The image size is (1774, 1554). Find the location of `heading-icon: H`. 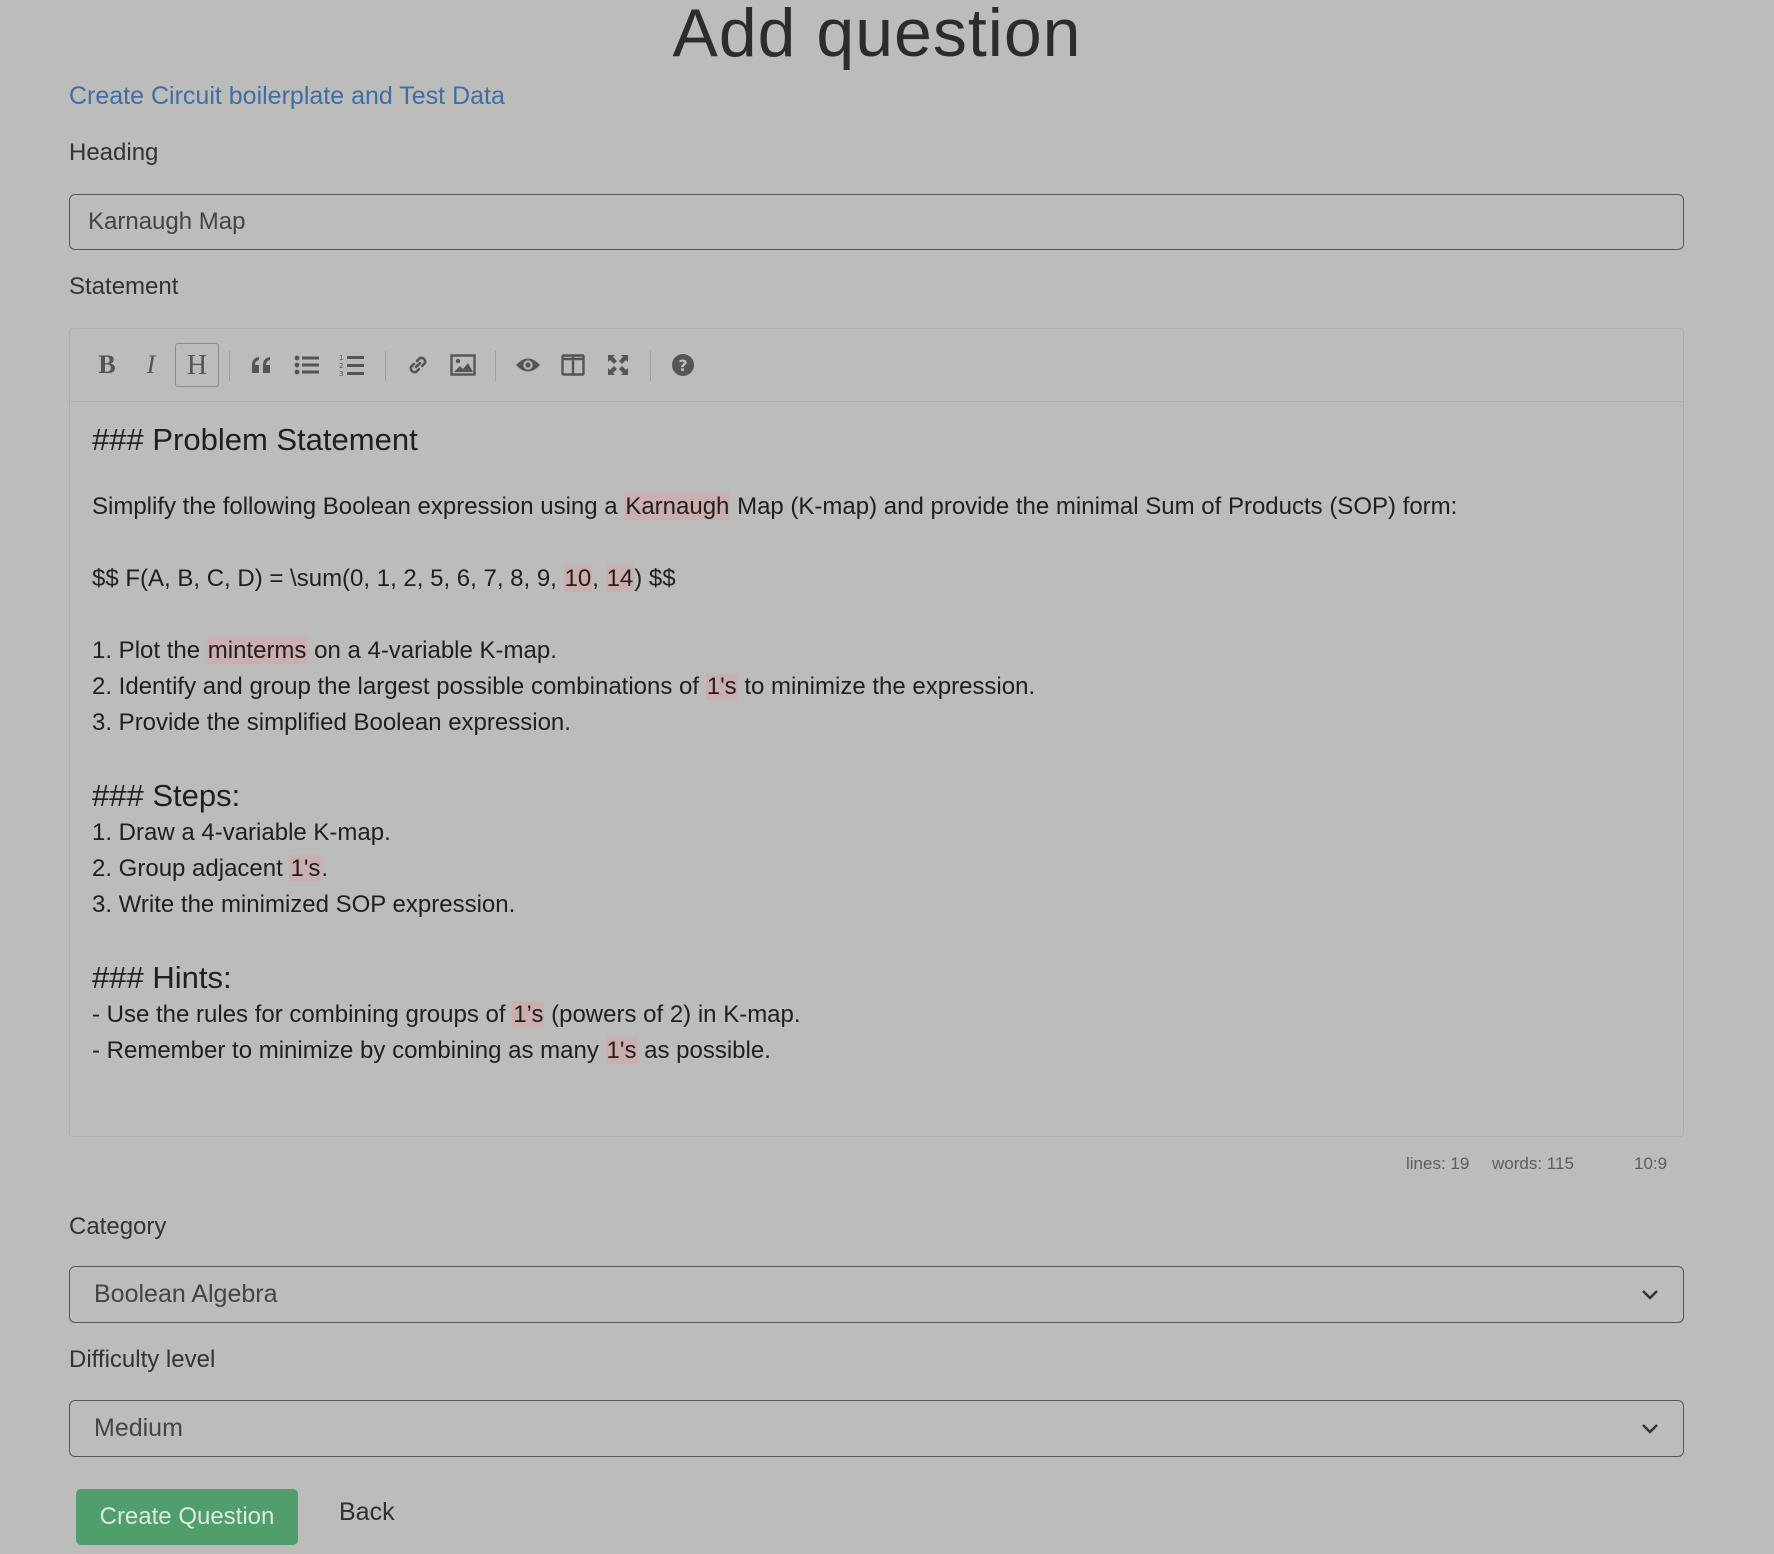

heading-icon: H is located at coordinates (197, 365).